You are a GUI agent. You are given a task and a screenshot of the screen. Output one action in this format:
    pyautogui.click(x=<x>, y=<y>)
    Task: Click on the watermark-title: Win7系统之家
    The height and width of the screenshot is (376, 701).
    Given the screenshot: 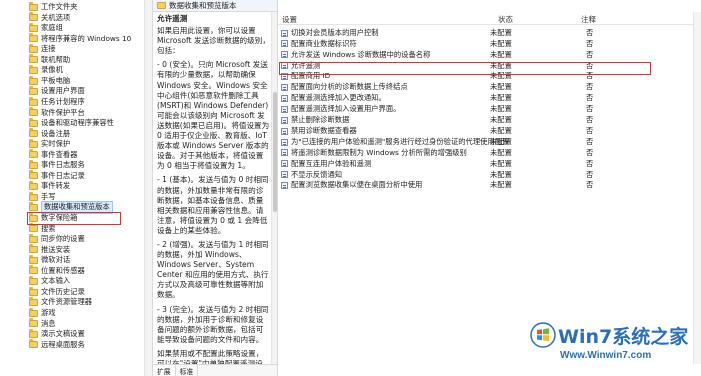 What is the action you would take?
    pyautogui.click(x=623, y=337)
    